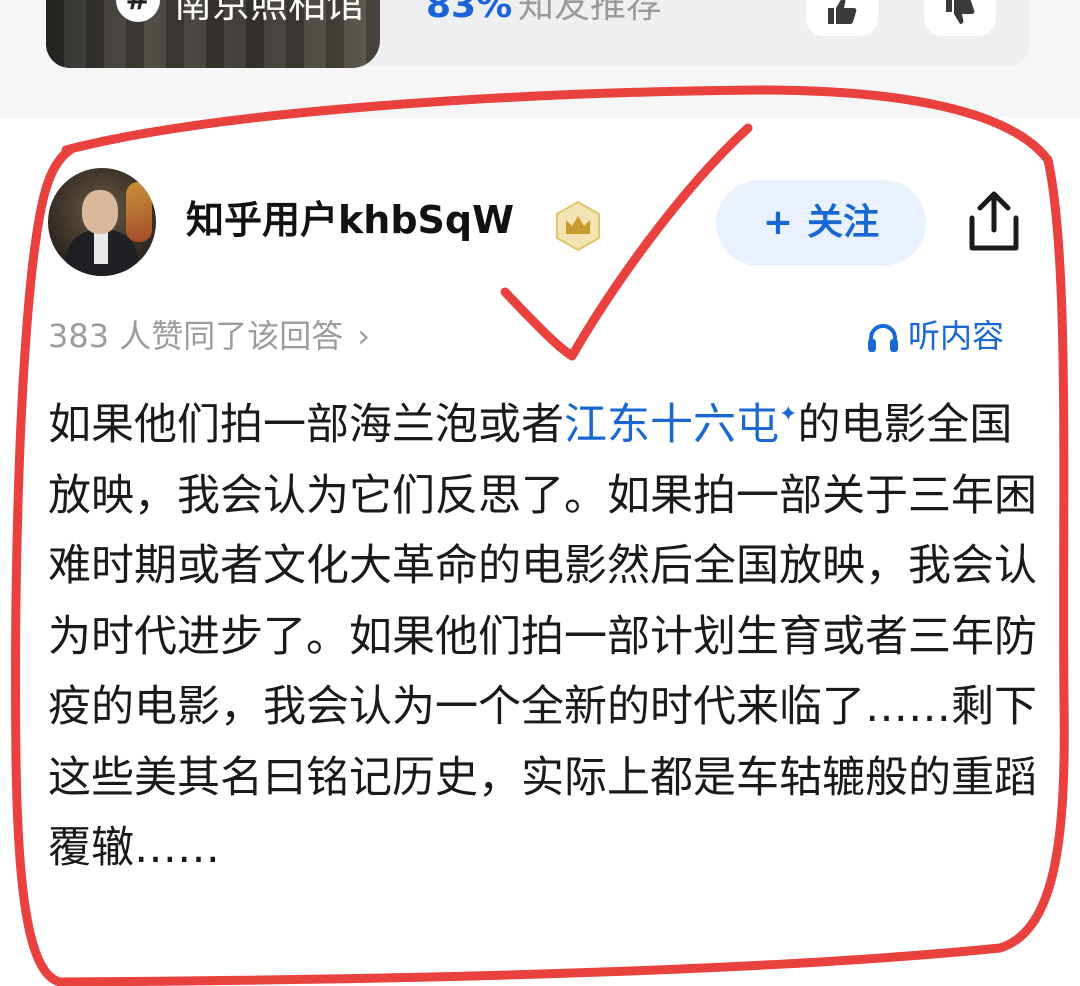  What do you see at coordinates (788, 414) in the screenshot?
I see `sparkle-icon: ✦` at bounding box center [788, 414].